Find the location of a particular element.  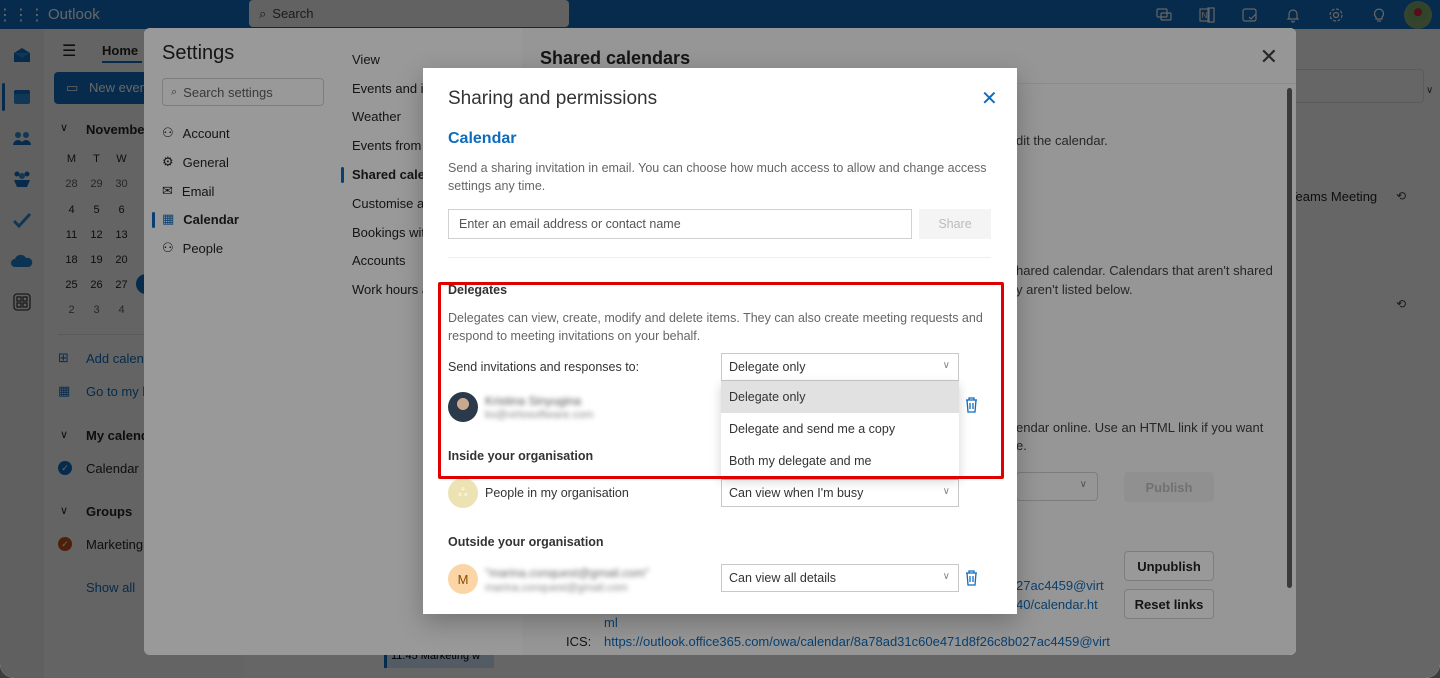

subnav-active-indicator is located at coordinates (342, 175).